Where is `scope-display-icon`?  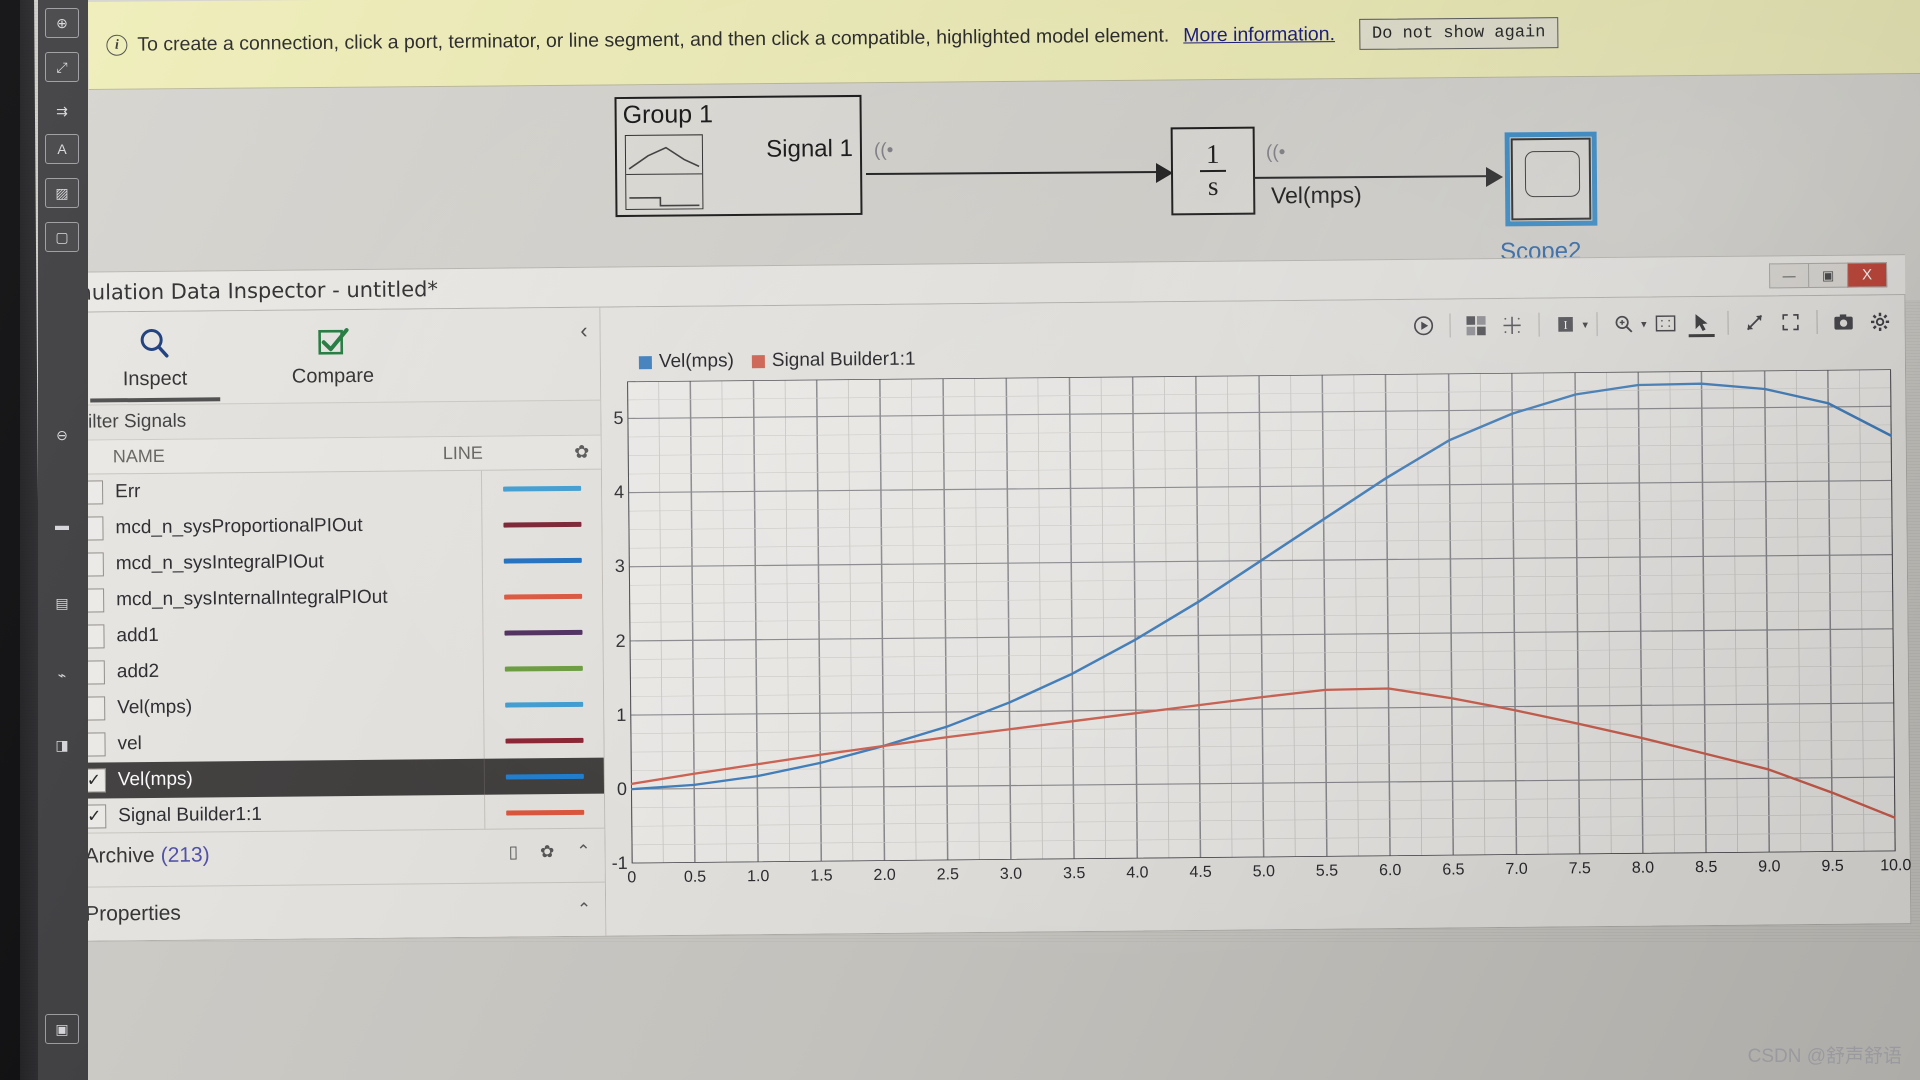
scope-display-icon is located at coordinates (1552, 174).